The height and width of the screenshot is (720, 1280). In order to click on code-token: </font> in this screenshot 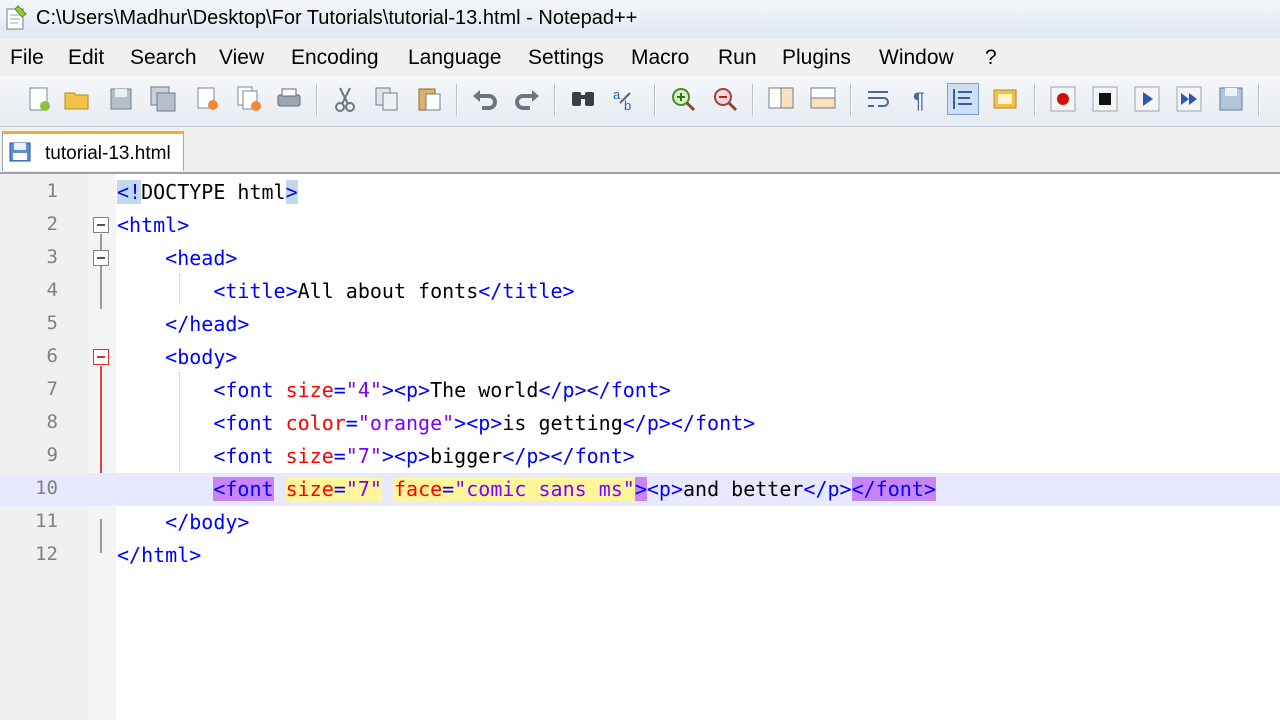, I will do `click(893, 489)`.